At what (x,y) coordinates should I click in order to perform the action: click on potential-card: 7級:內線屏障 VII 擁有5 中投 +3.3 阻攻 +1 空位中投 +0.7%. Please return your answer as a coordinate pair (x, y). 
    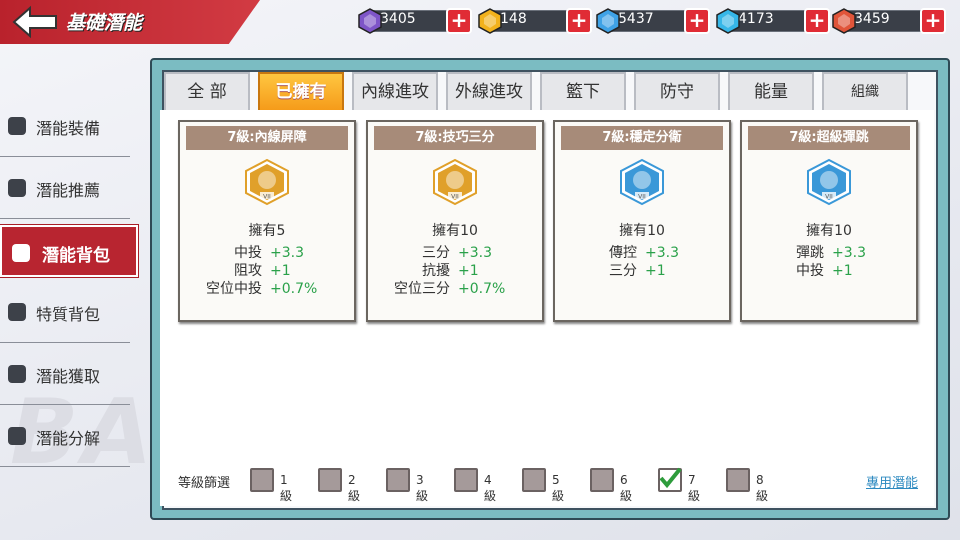
    Looking at the image, I should click on (267, 221).